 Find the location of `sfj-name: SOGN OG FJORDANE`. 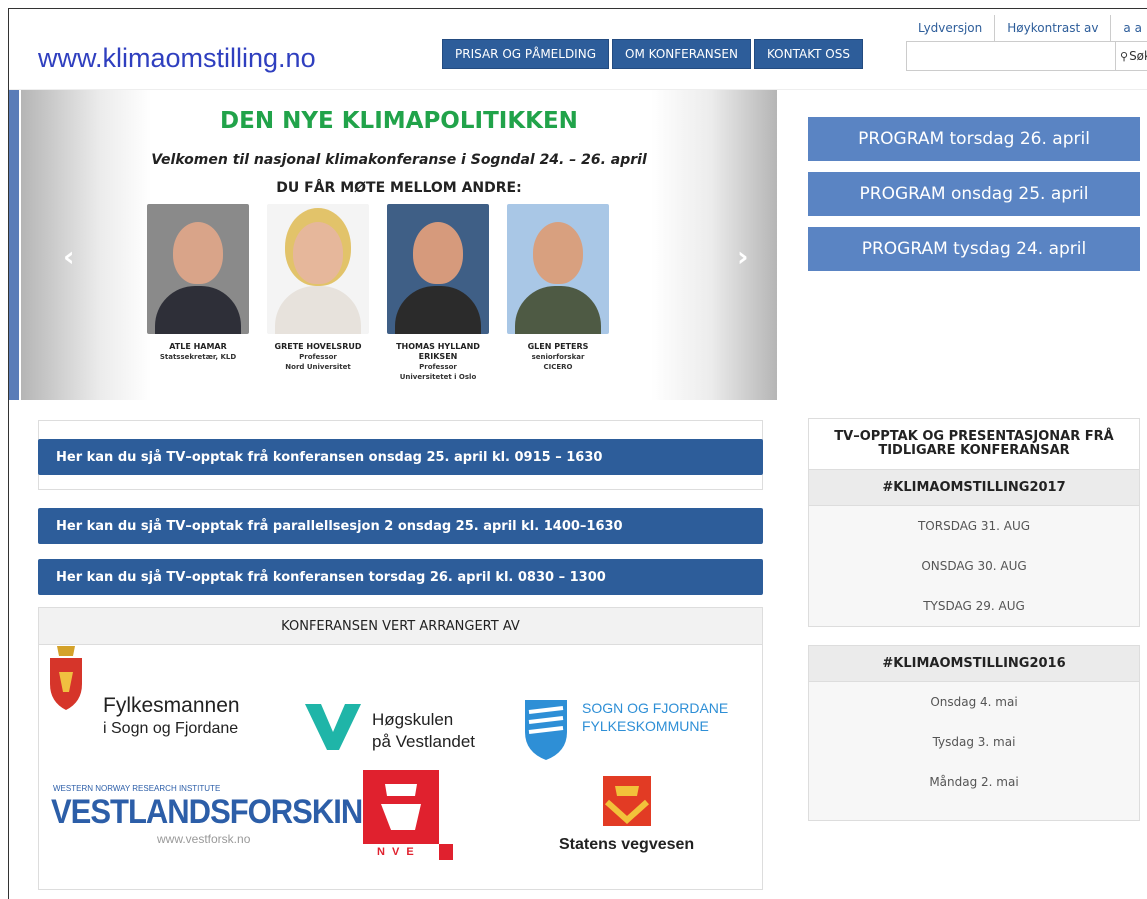

sfj-name: SOGN OG FJORDANE is located at coordinates (655, 708).